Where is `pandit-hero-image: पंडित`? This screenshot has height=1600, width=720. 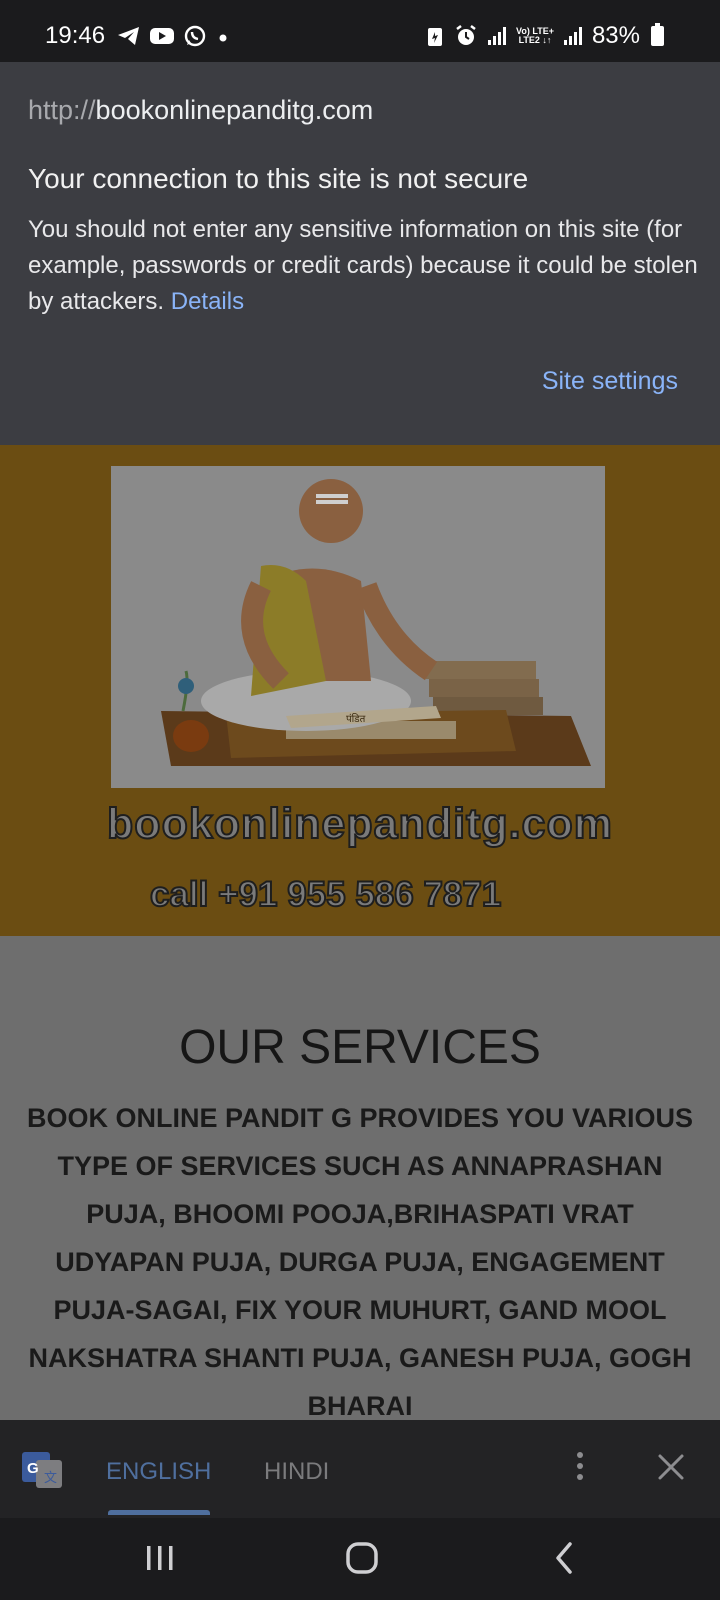 pandit-hero-image: पंडित is located at coordinates (358, 627).